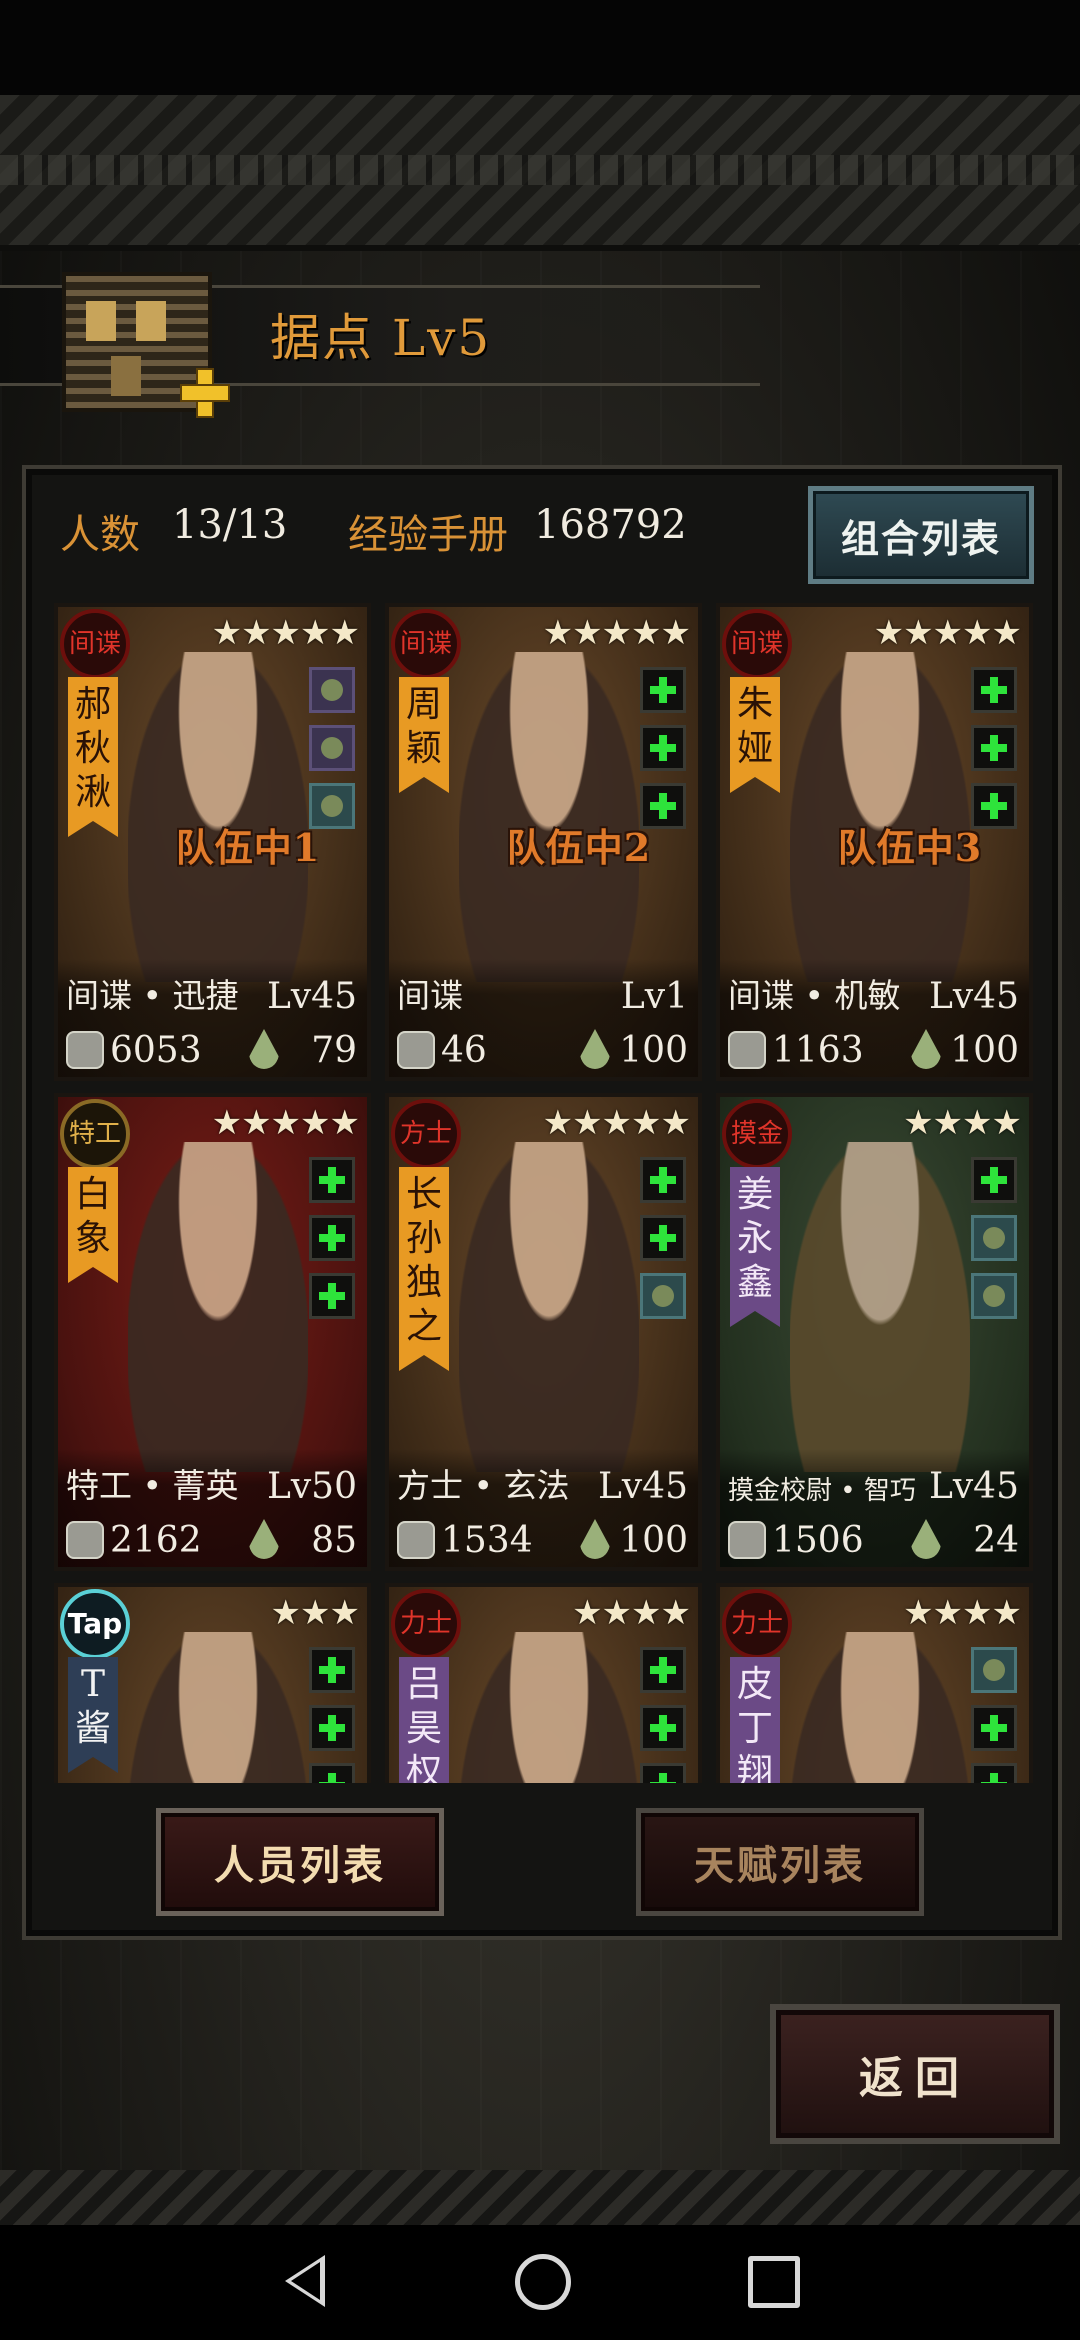 Image resolution: width=1080 pixels, height=2340 pixels. What do you see at coordinates (381, 338) in the screenshot?
I see `stronghold-title: 据点 Lv5` at bounding box center [381, 338].